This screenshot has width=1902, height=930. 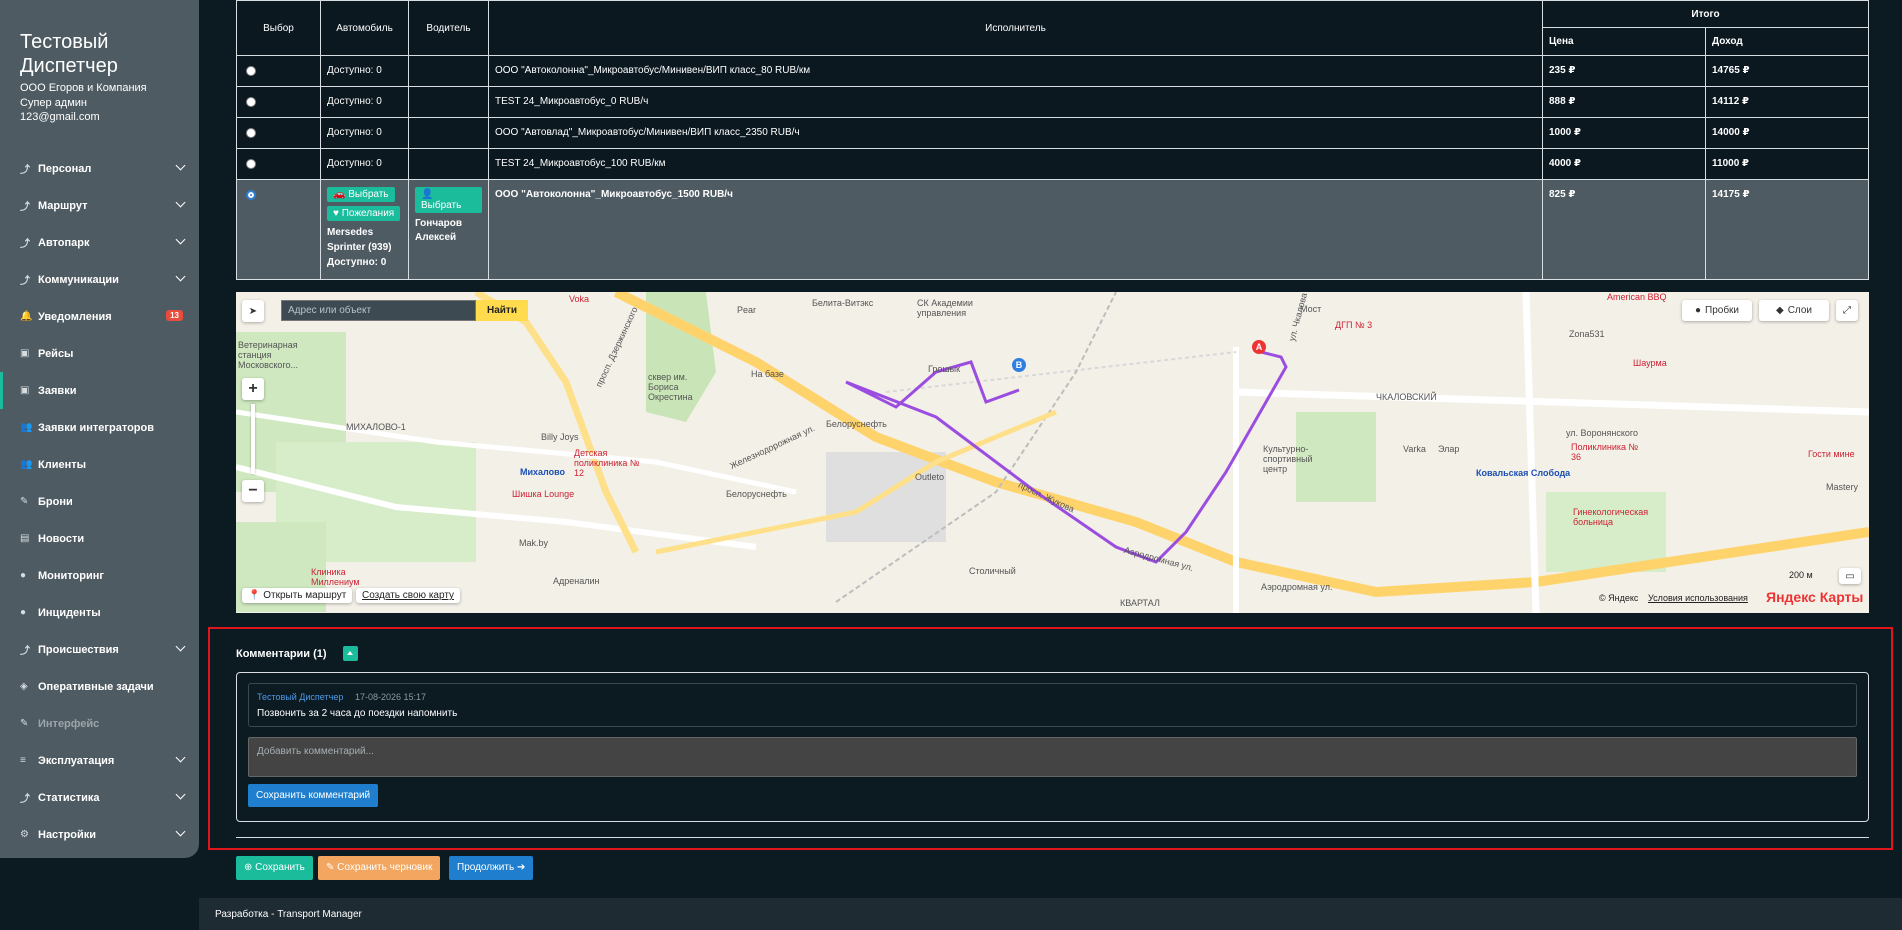 What do you see at coordinates (1800, 310) in the screenshot?
I see `layers-label: Слои` at bounding box center [1800, 310].